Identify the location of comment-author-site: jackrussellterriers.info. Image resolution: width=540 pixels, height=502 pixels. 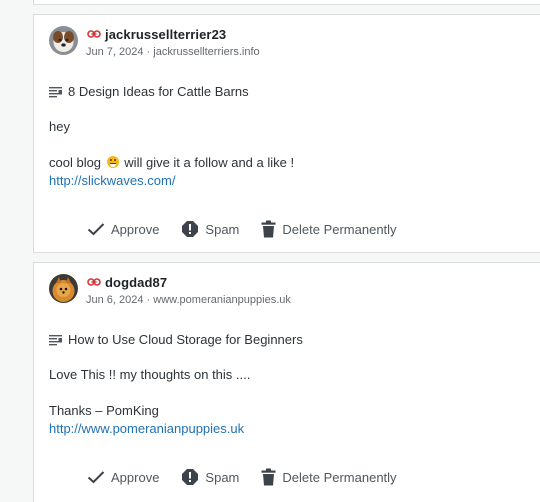
(206, 52).